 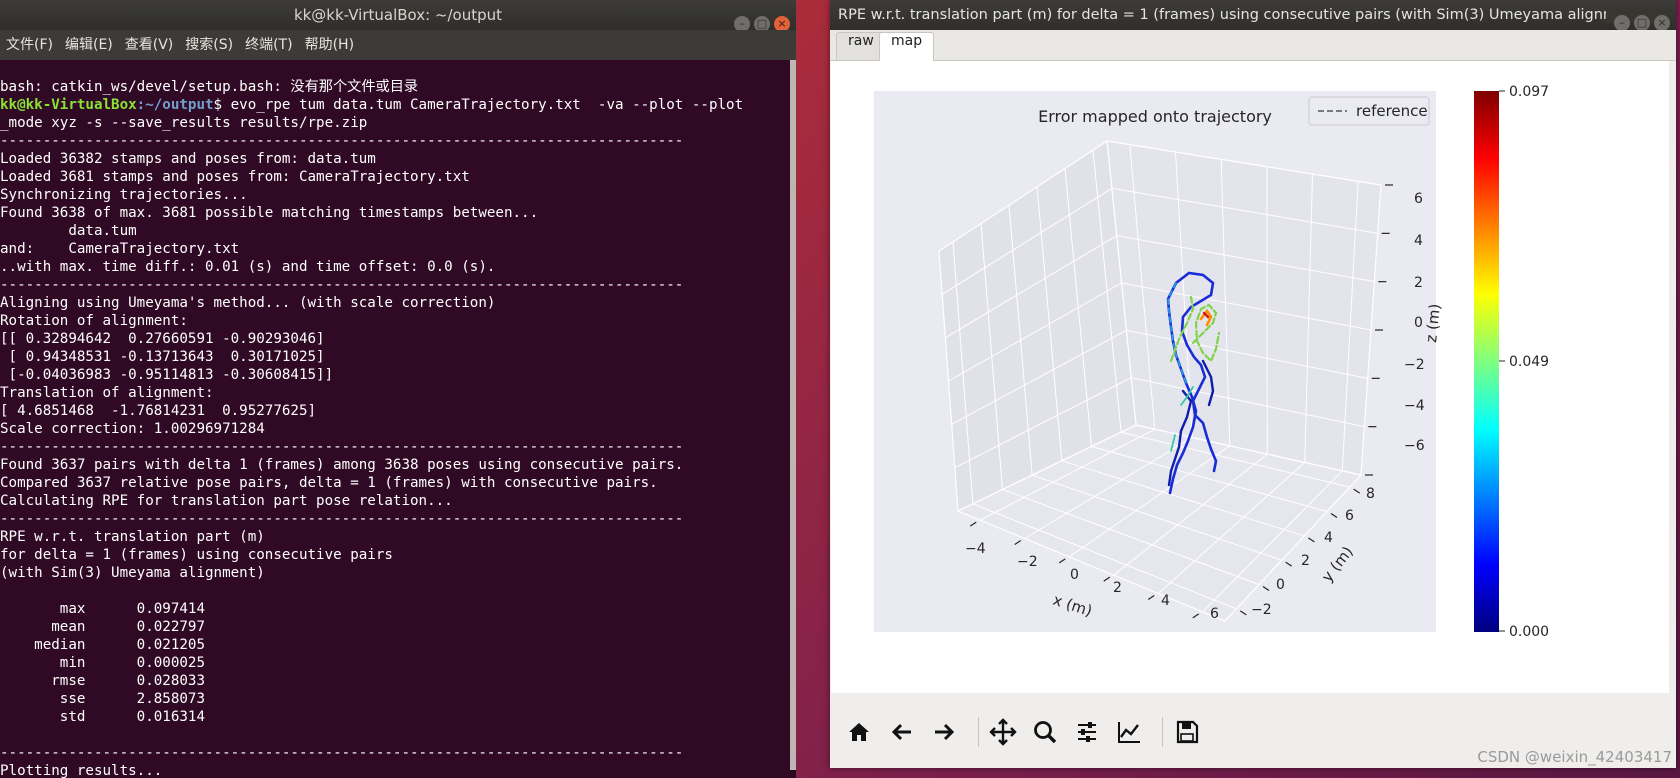 What do you see at coordinates (94, 321) in the screenshot?
I see `terminal-line: Rotation of alignment:` at bounding box center [94, 321].